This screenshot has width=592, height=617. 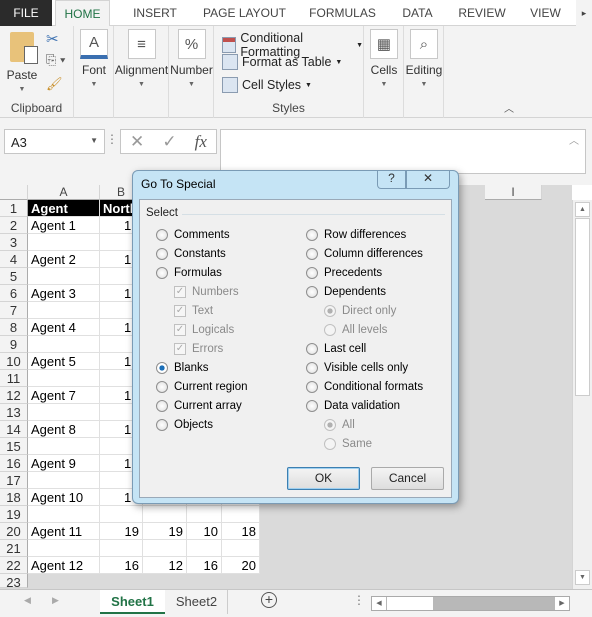 What do you see at coordinates (64, 531) in the screenshot?
I see `cell-a20: Agent 11` at bounding box center [64, 531].